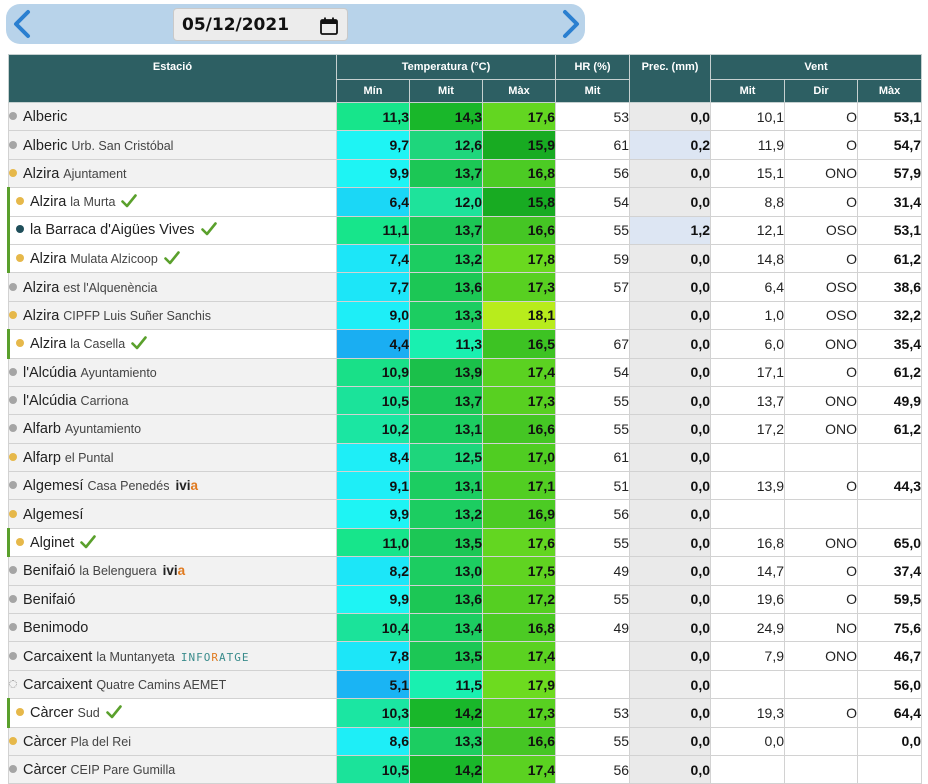  I want to click on table-row: Alginet 11,0 13,5 17,6 55 0,0 16,8 ONO 65,0, so click(465, 542).